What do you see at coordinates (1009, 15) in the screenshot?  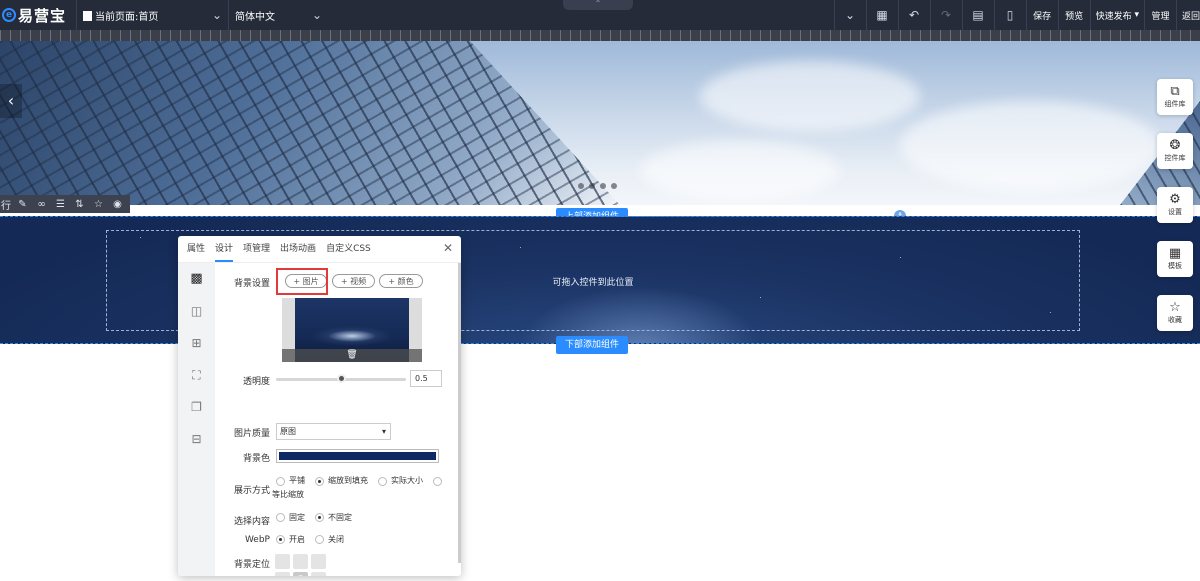 I see `mobile-view-button: ▯` at bounding box center [1009, 15].